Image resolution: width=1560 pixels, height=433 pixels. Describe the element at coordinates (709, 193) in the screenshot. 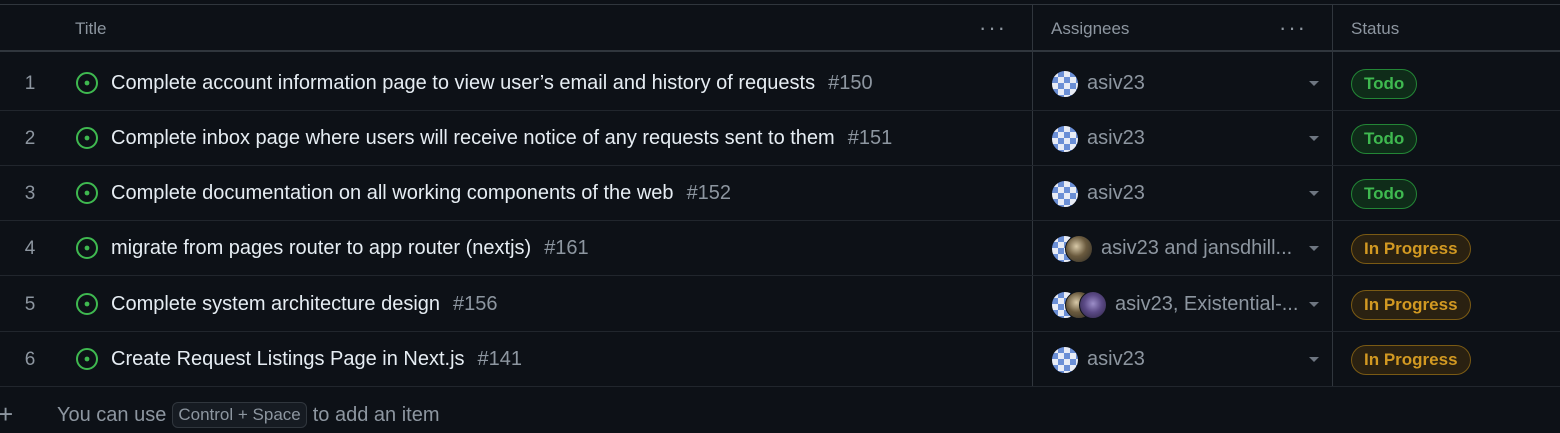

I see `issue-number: #152` at that location.